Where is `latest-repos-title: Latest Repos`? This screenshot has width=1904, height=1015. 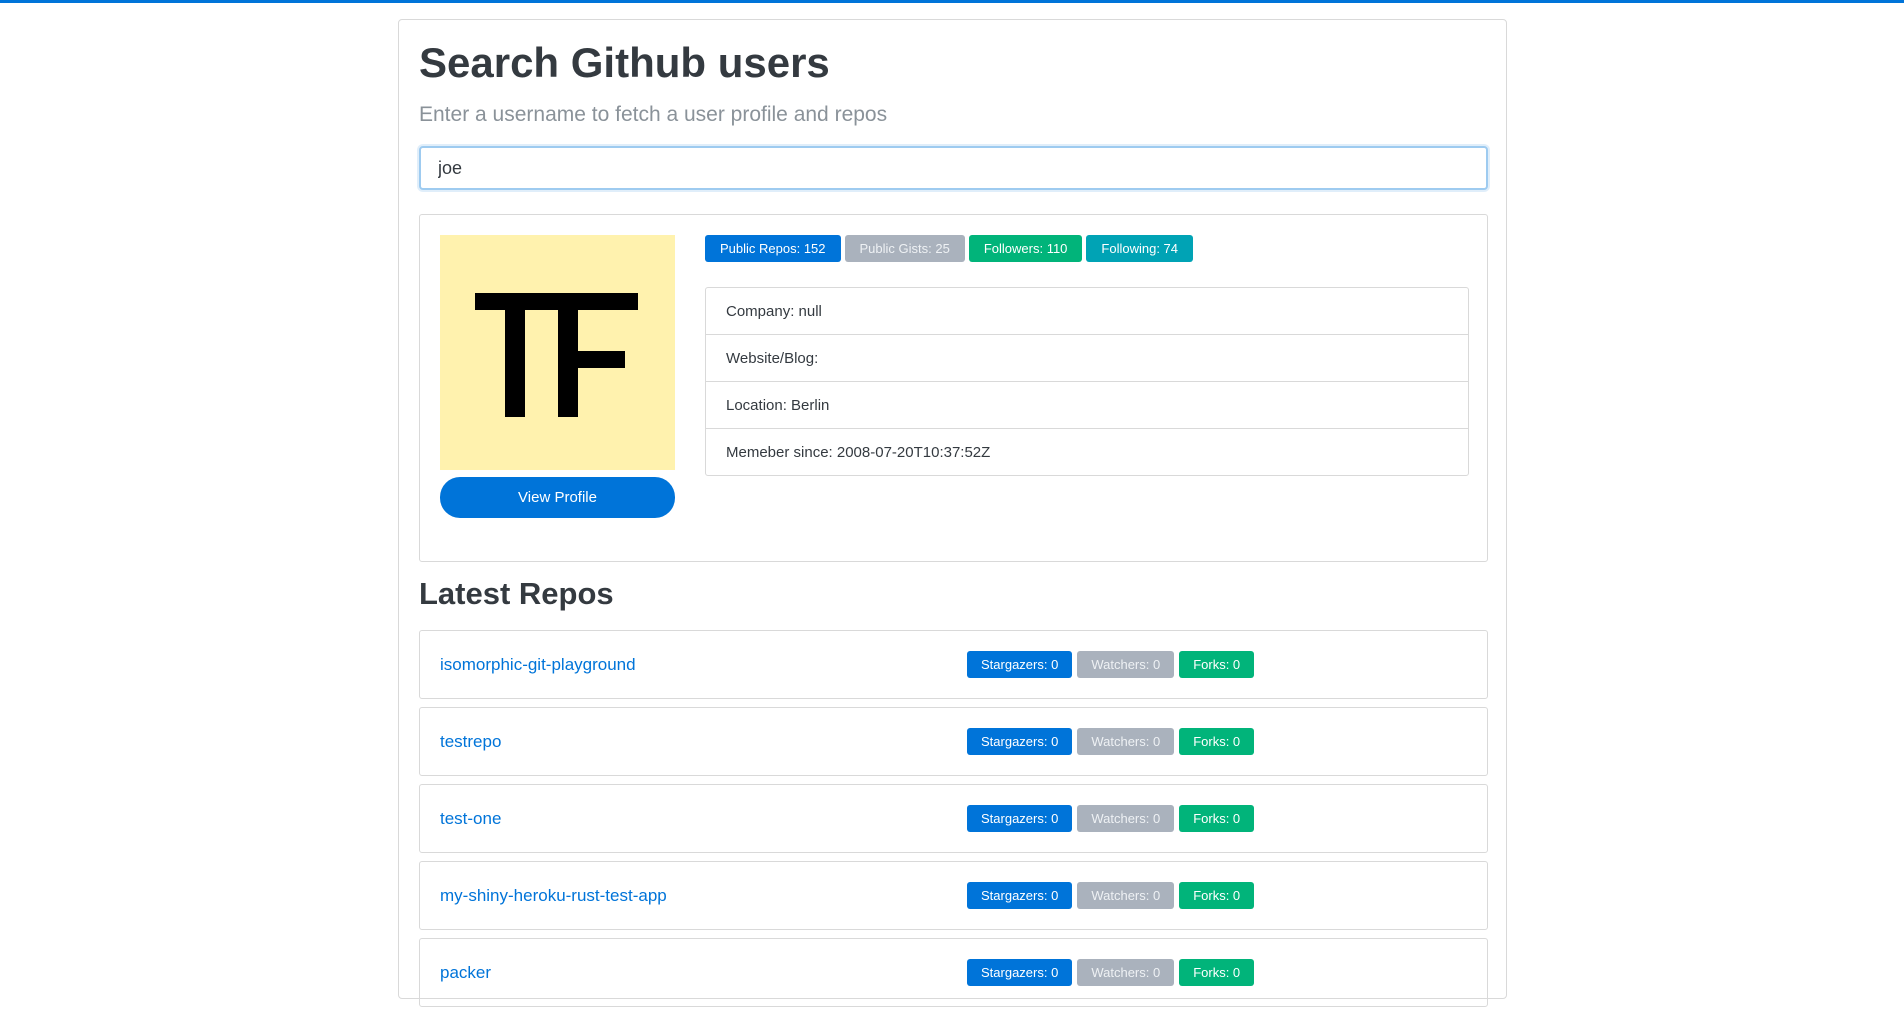
latest-repos-title: Latest Repos is located at coordinates (516, 593).